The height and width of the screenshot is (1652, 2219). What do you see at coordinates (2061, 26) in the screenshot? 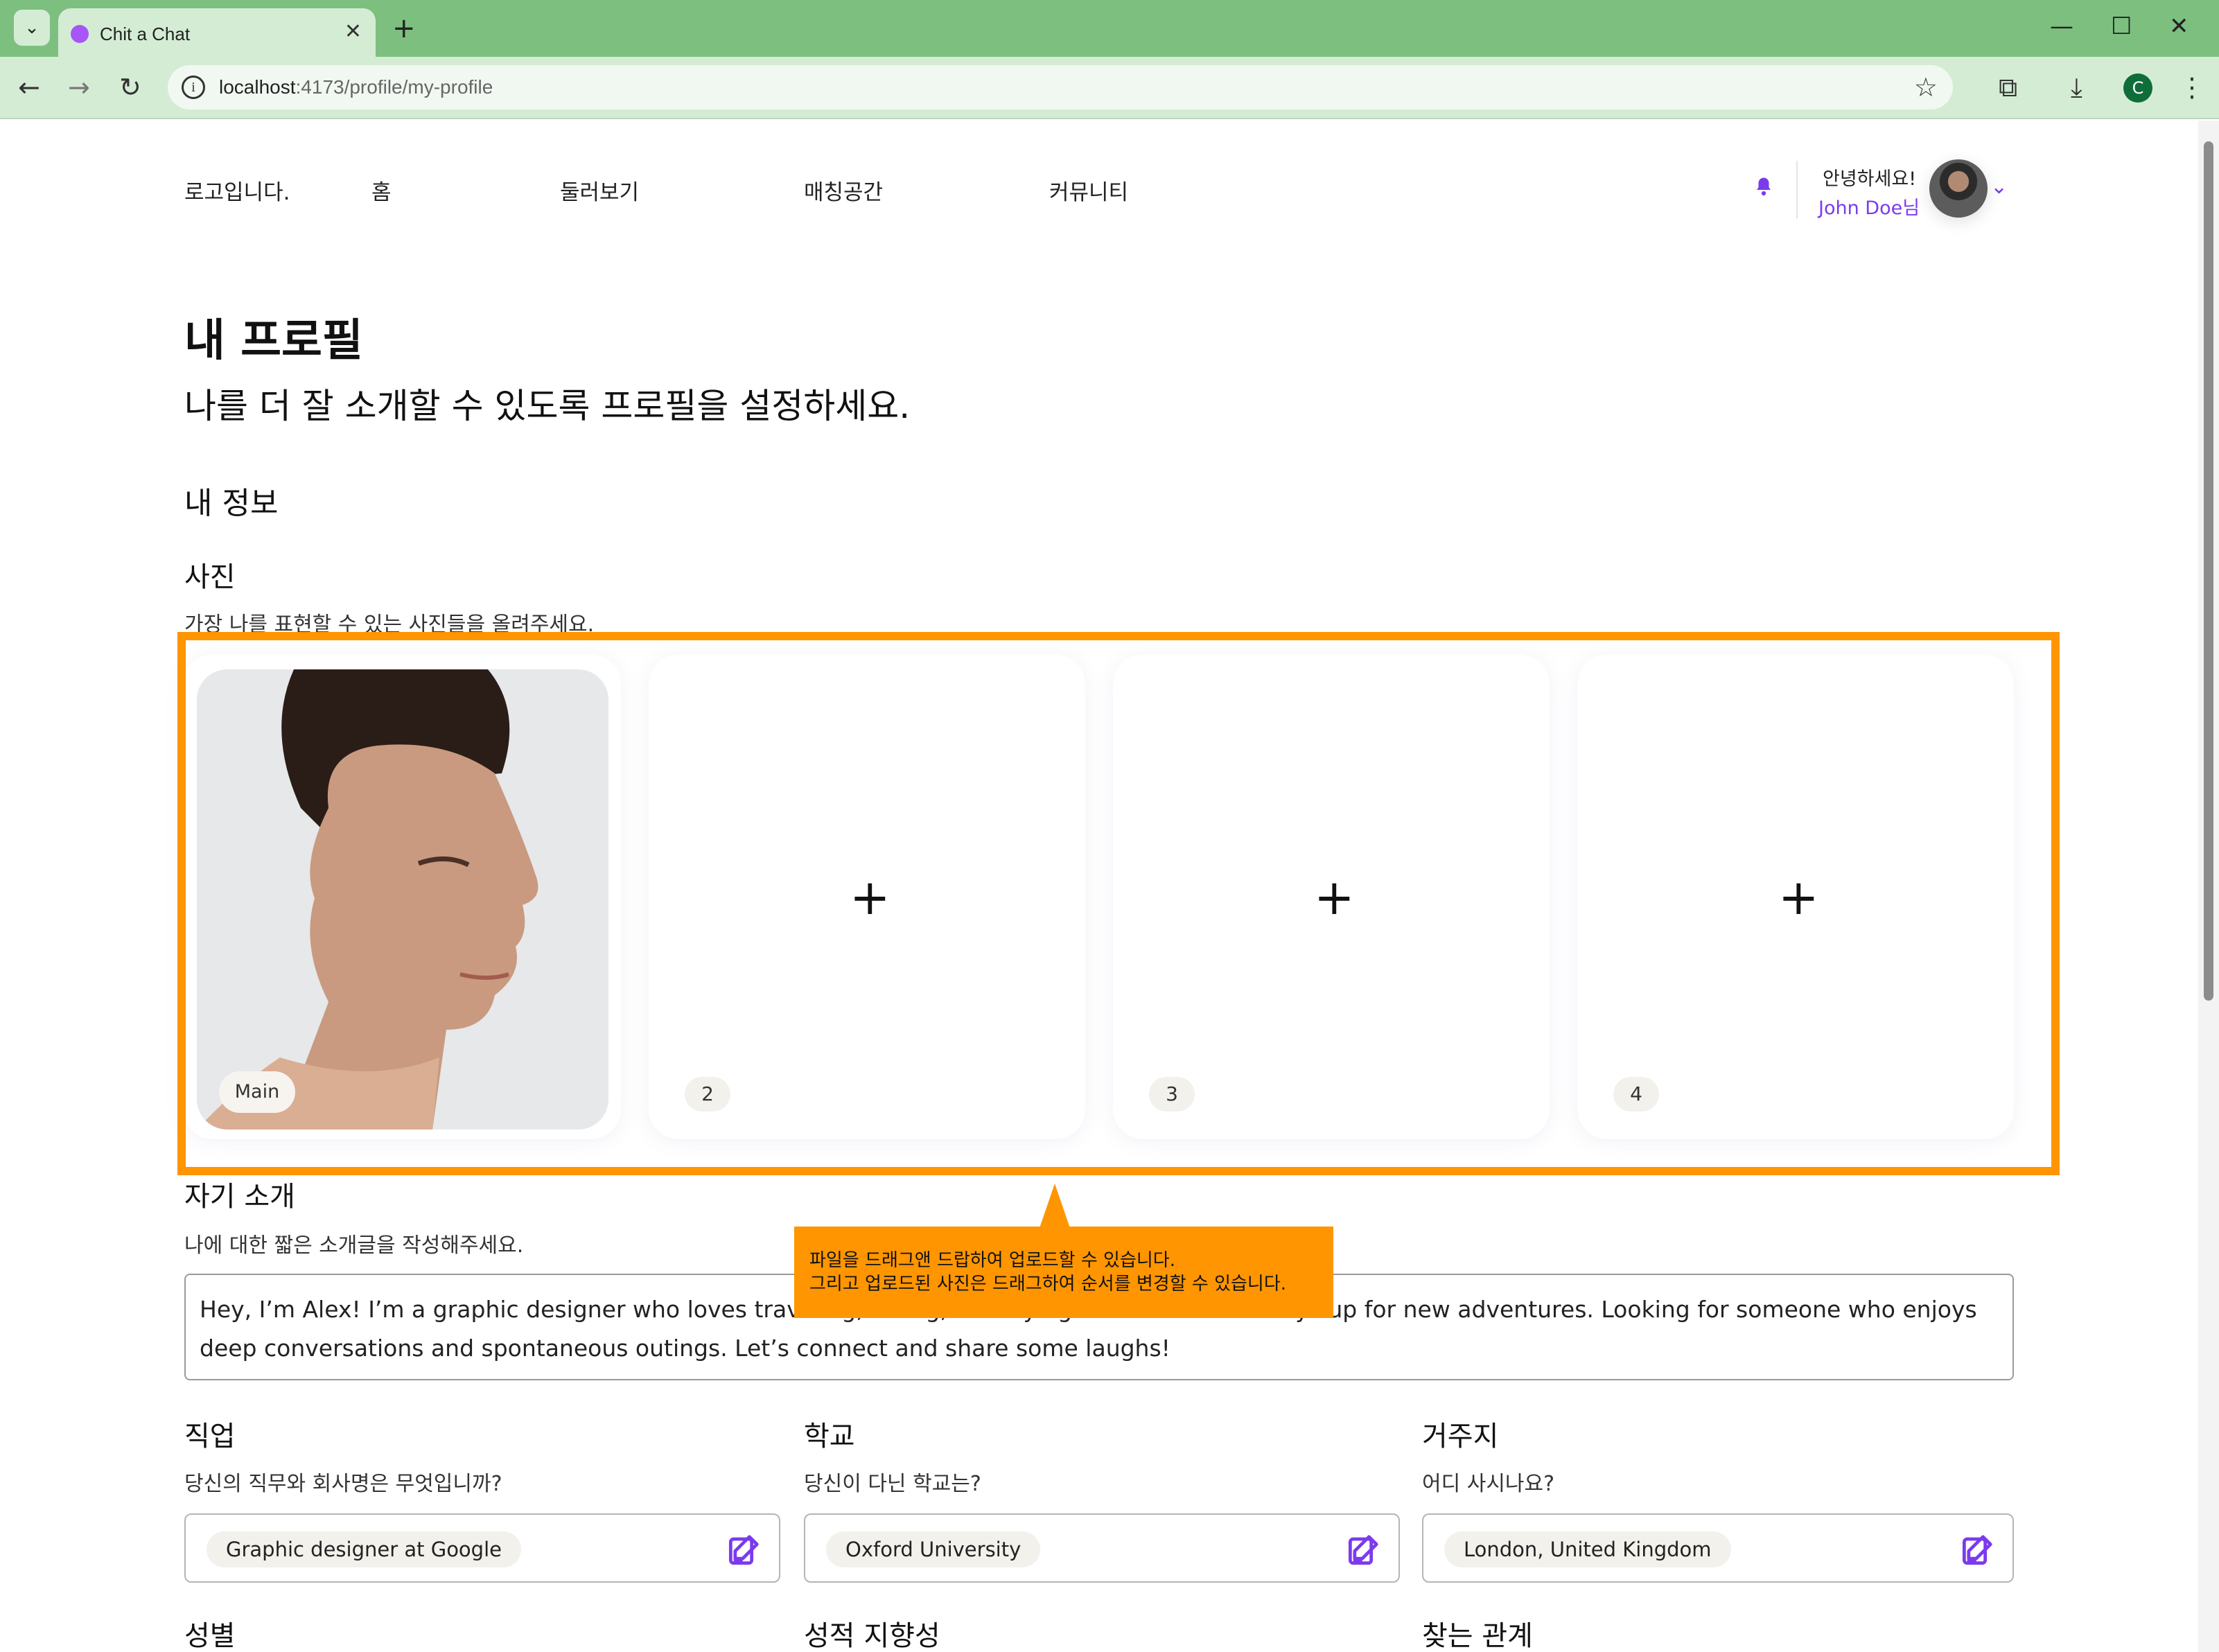
I see `minimize-icon: —` at bounding box center [2061, 26].